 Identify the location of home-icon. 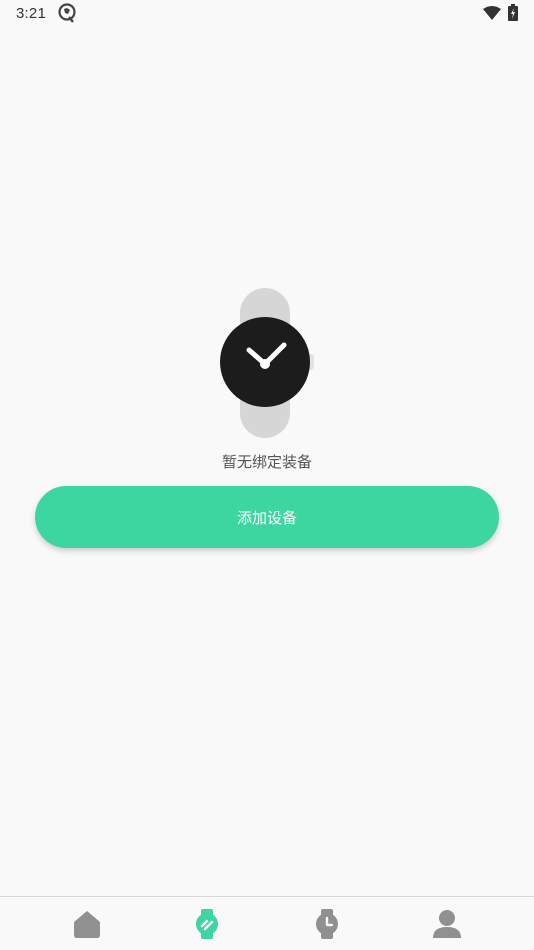
(87, 924).